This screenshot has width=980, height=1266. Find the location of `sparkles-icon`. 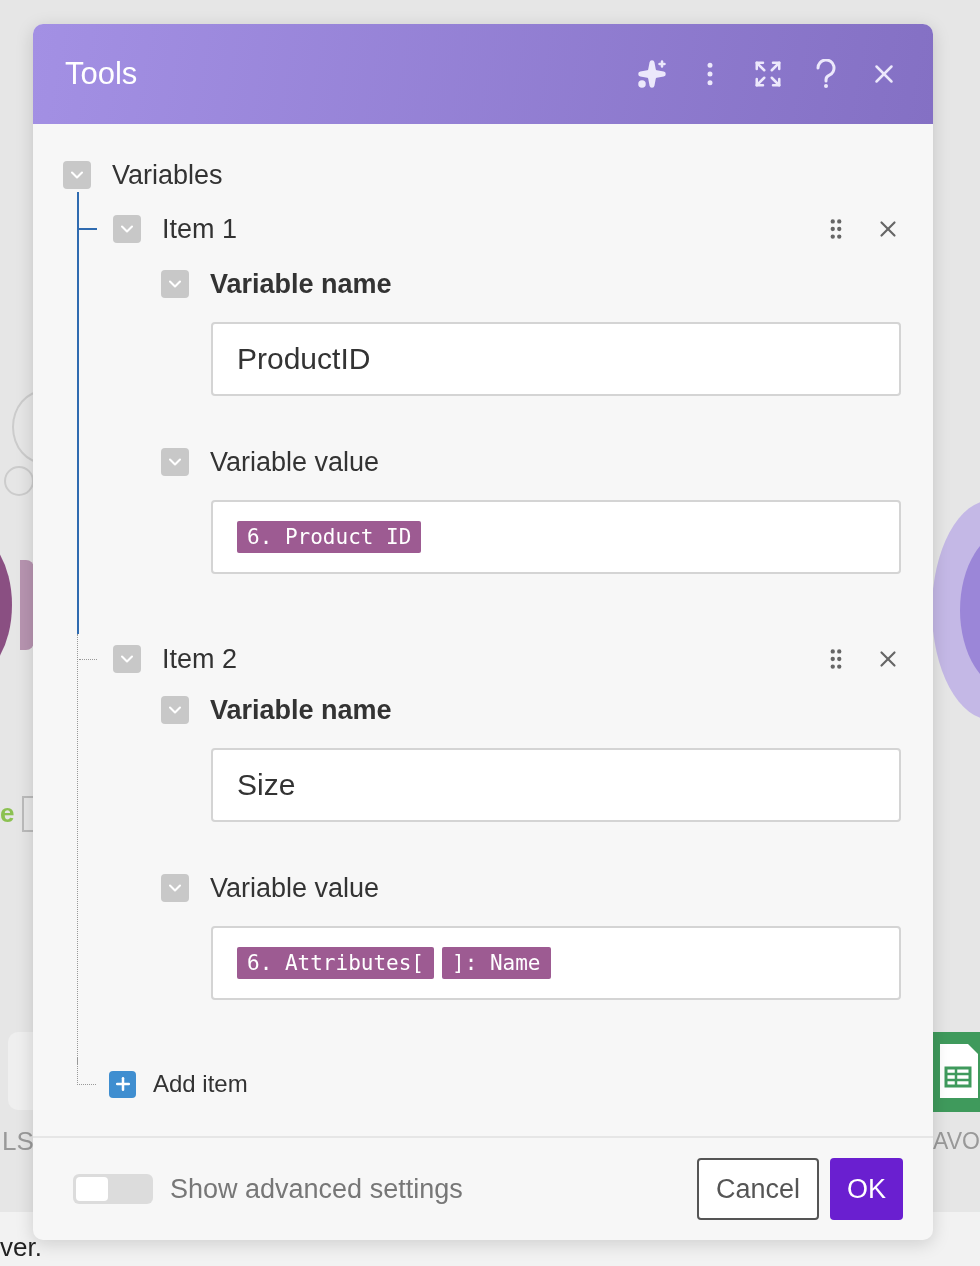

sparkles-icon is located at coordinates (652, 74).